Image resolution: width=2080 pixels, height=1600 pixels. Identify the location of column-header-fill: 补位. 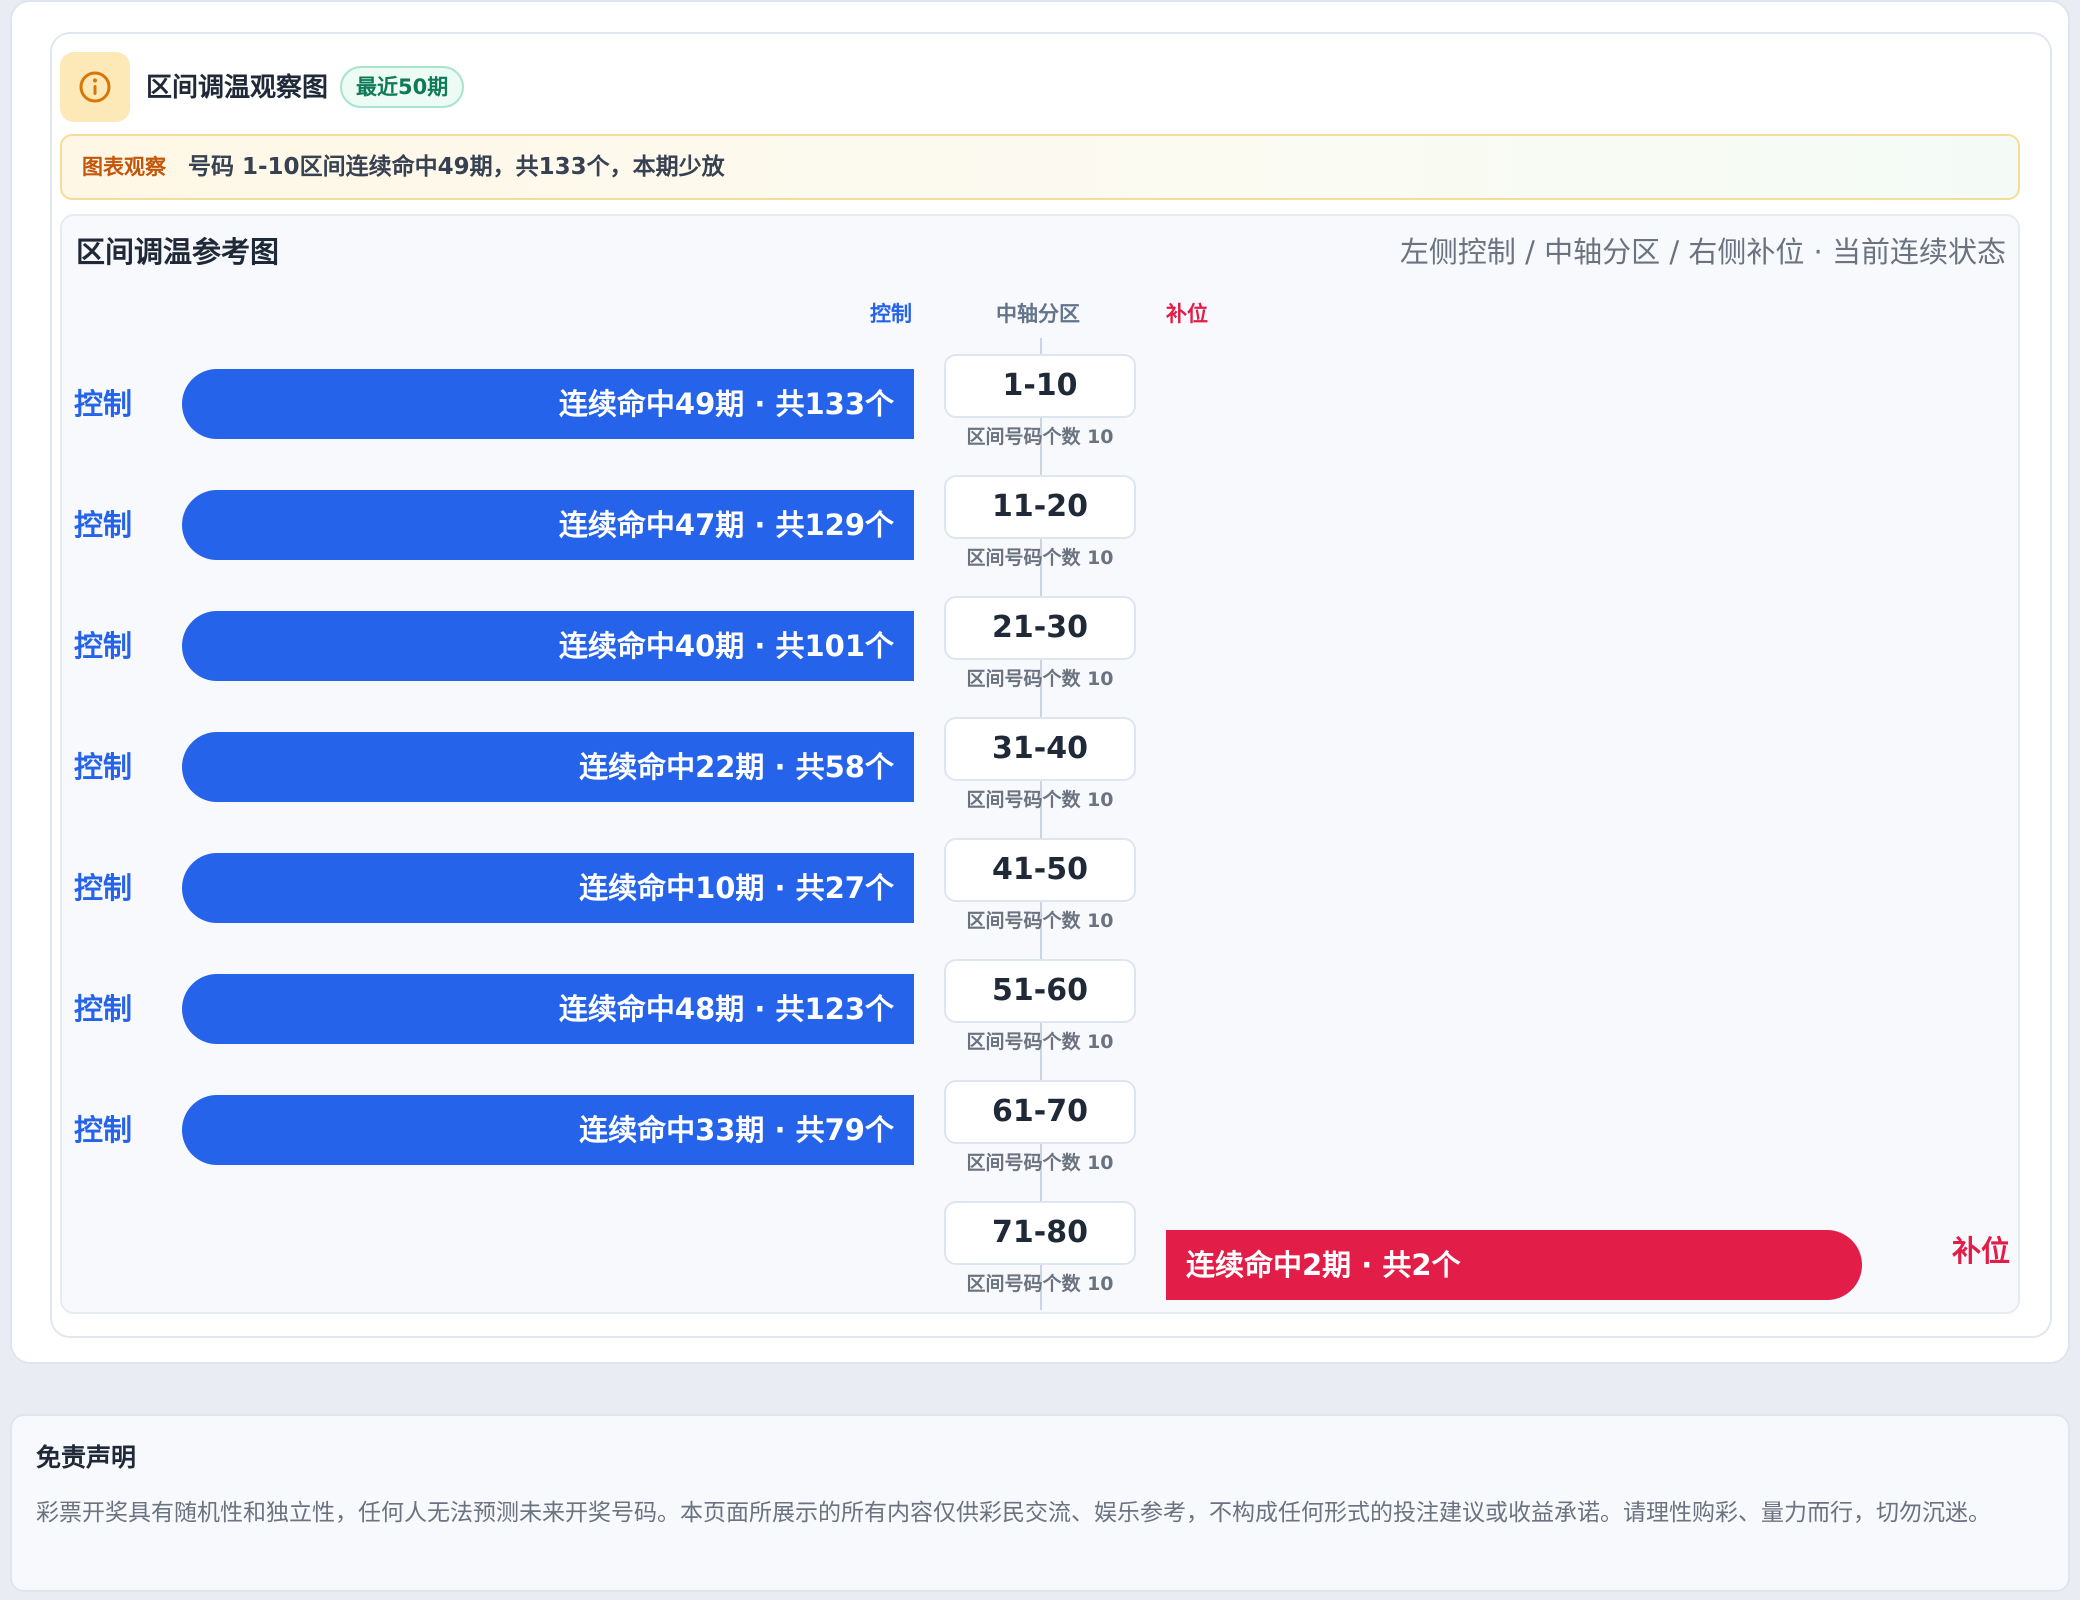
(1187, 314).